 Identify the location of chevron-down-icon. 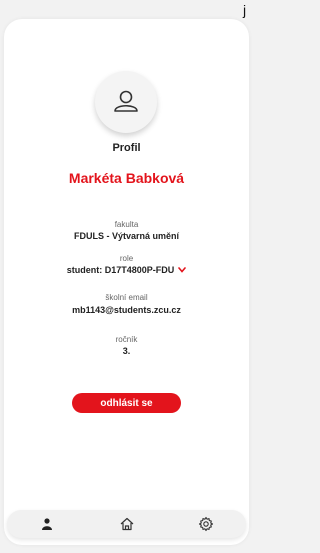
(182, 270).